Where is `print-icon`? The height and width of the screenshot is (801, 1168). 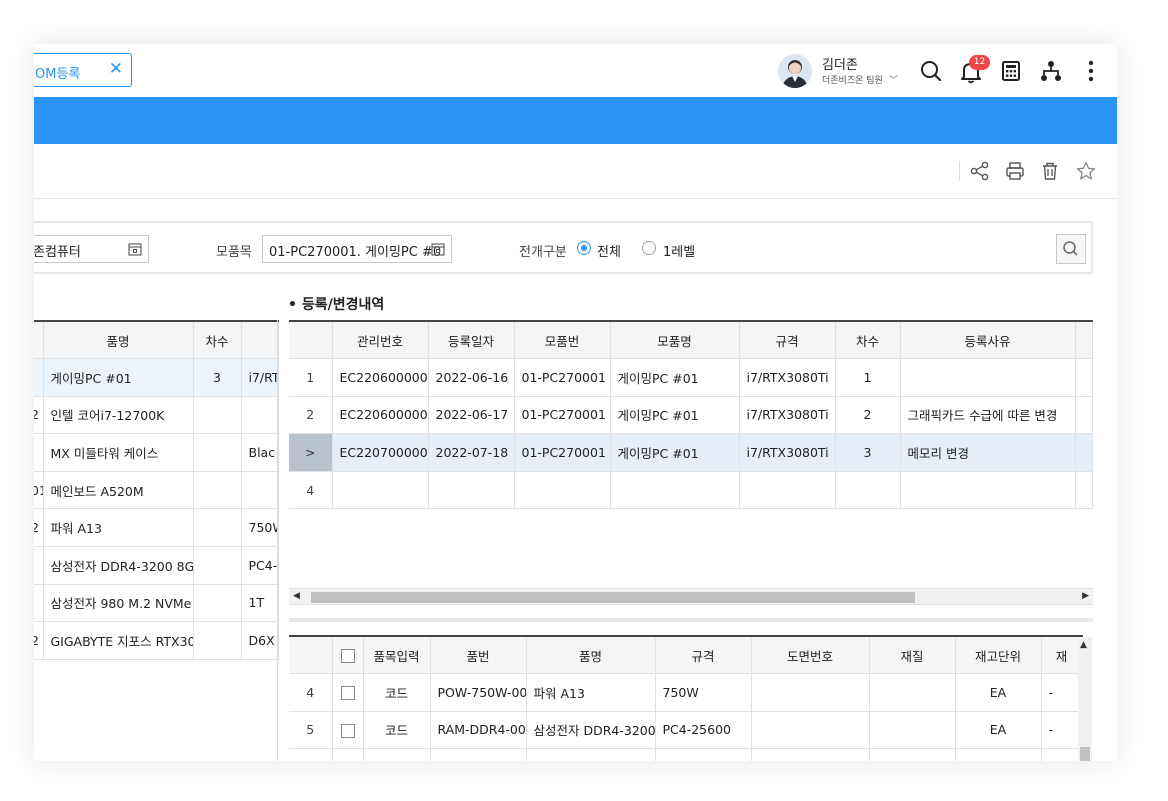
print-icon is located at coordinates (1015, 171).